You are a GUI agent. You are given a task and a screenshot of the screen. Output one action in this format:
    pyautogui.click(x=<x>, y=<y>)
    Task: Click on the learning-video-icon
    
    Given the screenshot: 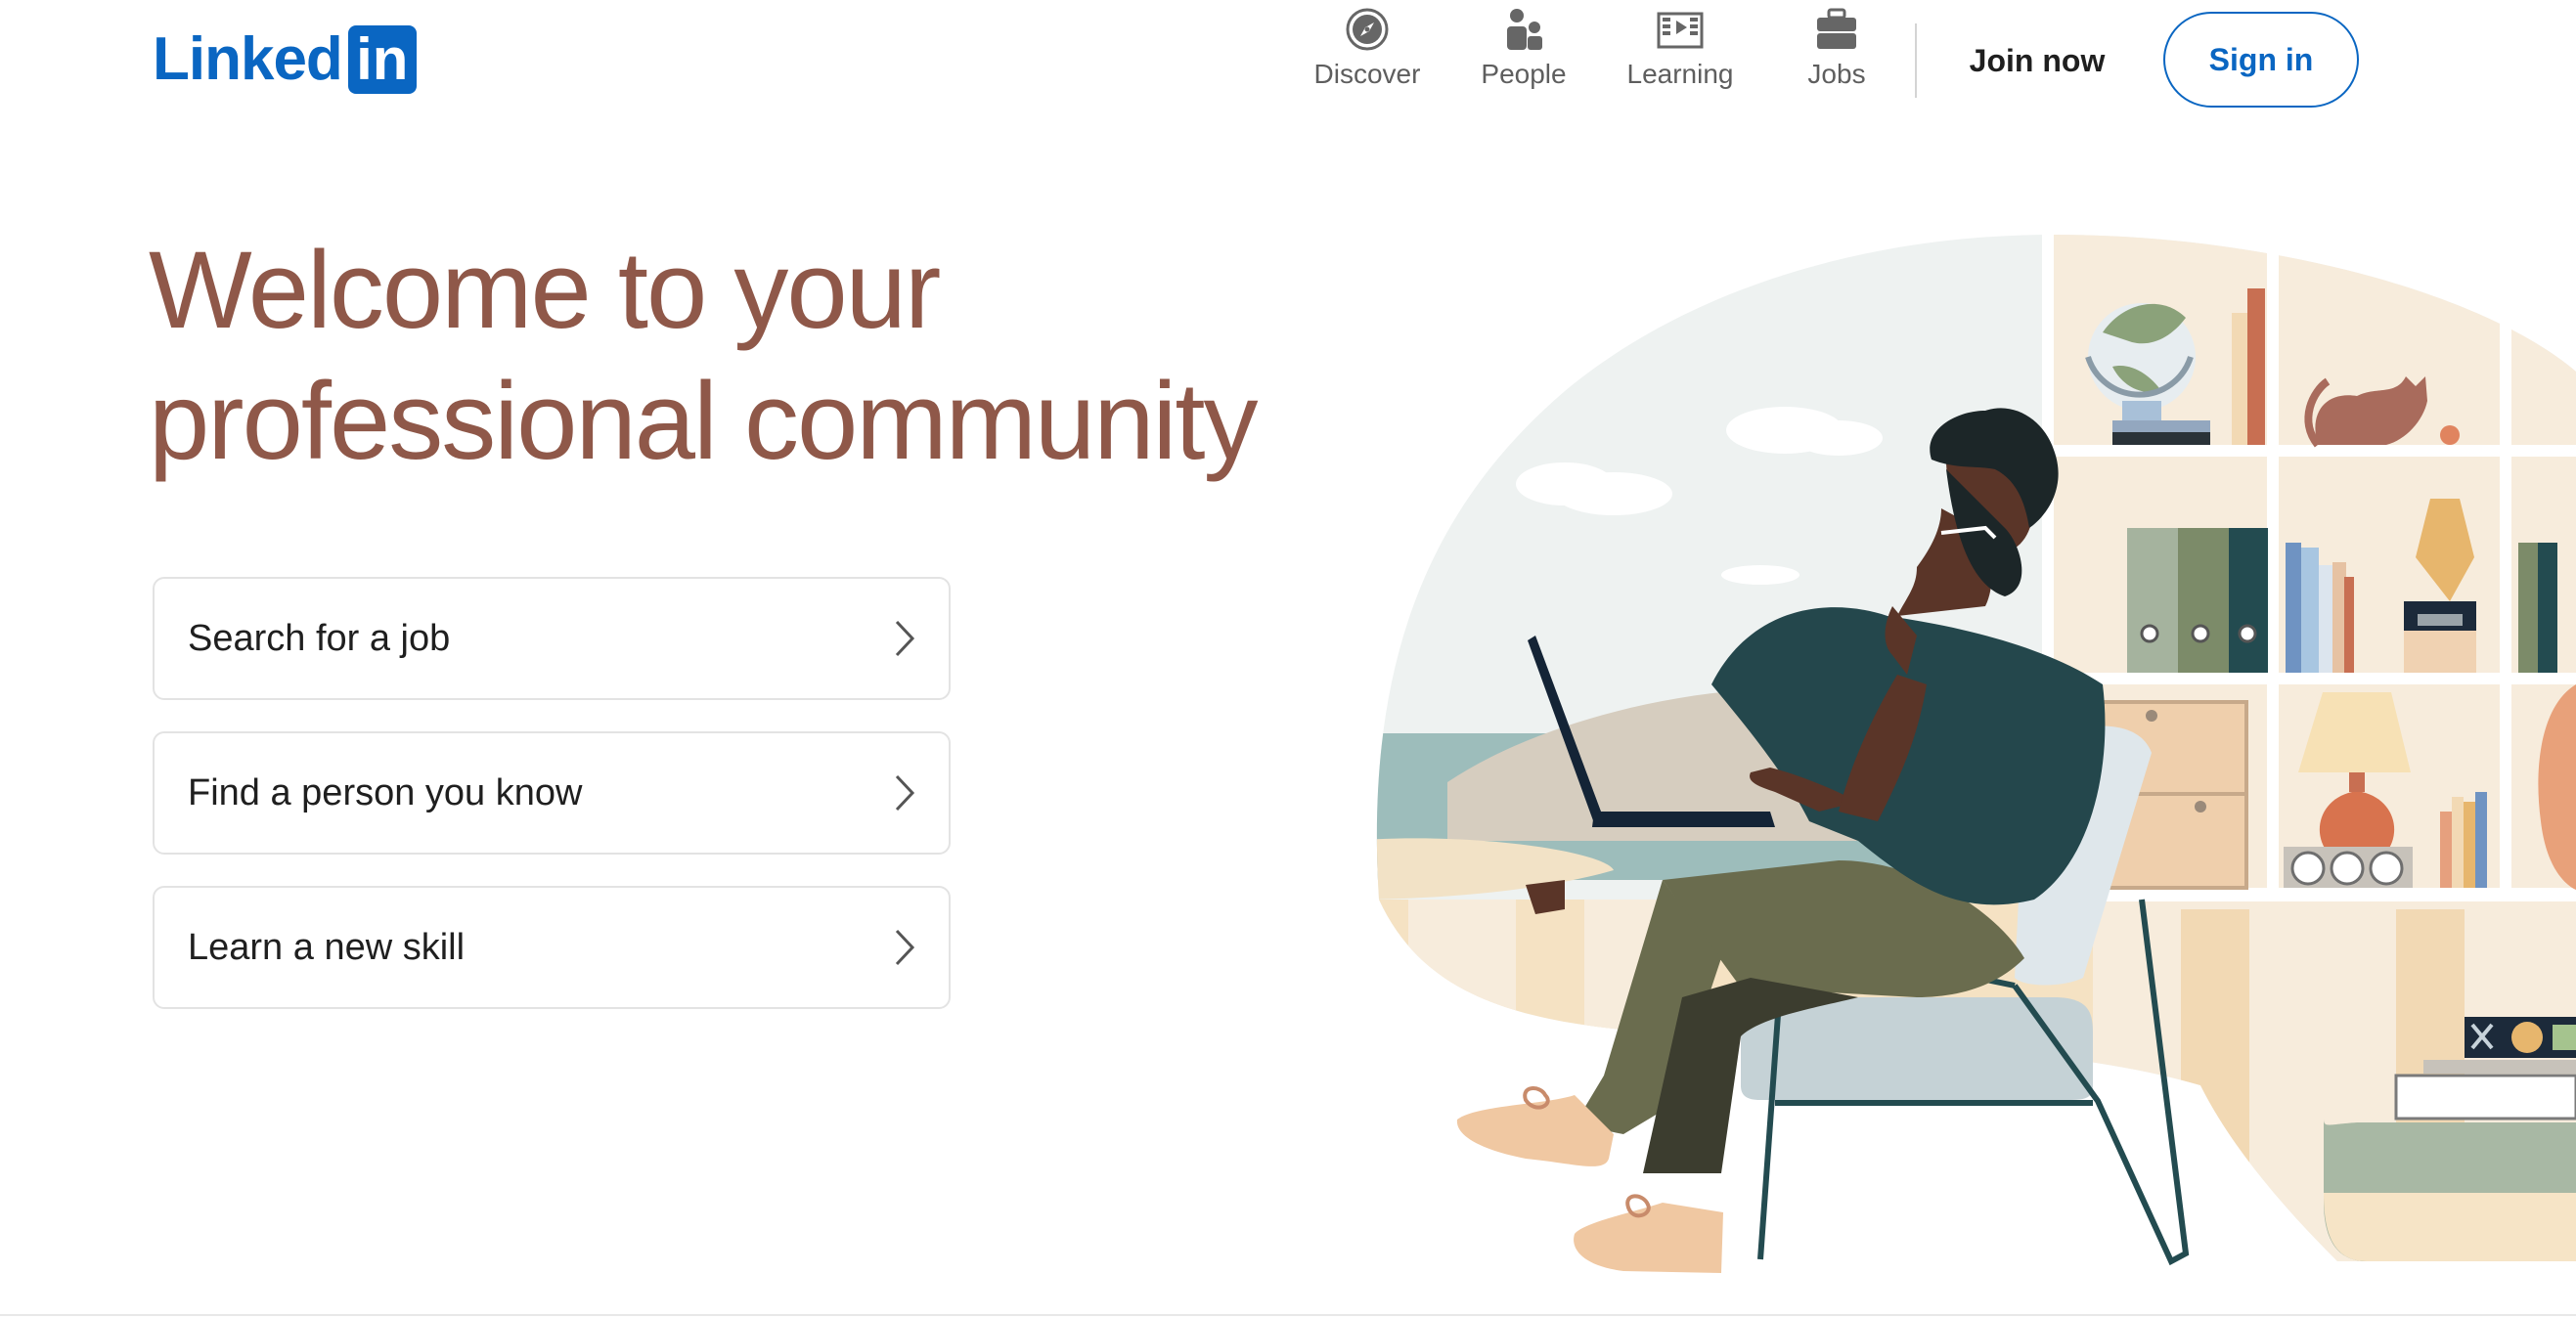 What is the action you would take?
    pyautogui.click(x=1680, y=30)
    